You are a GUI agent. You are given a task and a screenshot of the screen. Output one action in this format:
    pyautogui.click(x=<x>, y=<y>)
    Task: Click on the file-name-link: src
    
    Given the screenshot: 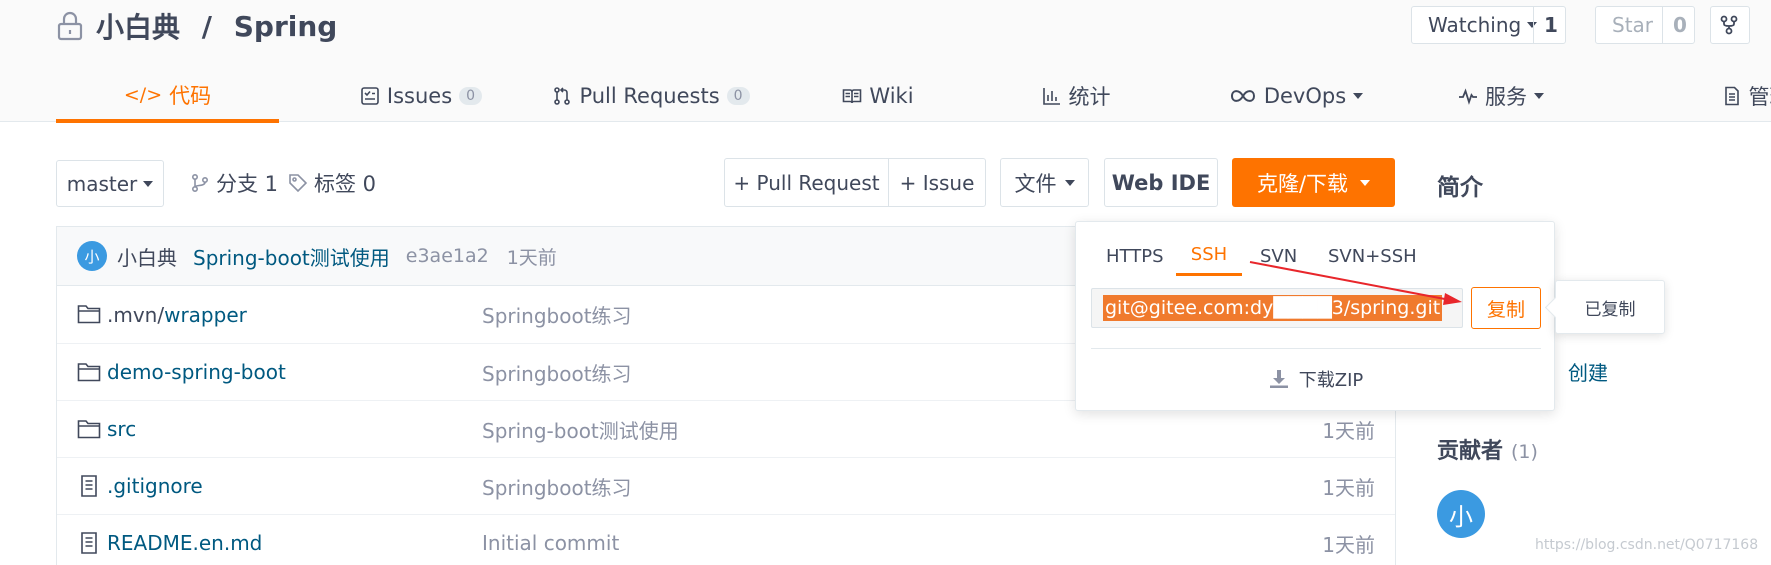 What is the action you would take?
    pyautogui.click(x=121, y=429)
    